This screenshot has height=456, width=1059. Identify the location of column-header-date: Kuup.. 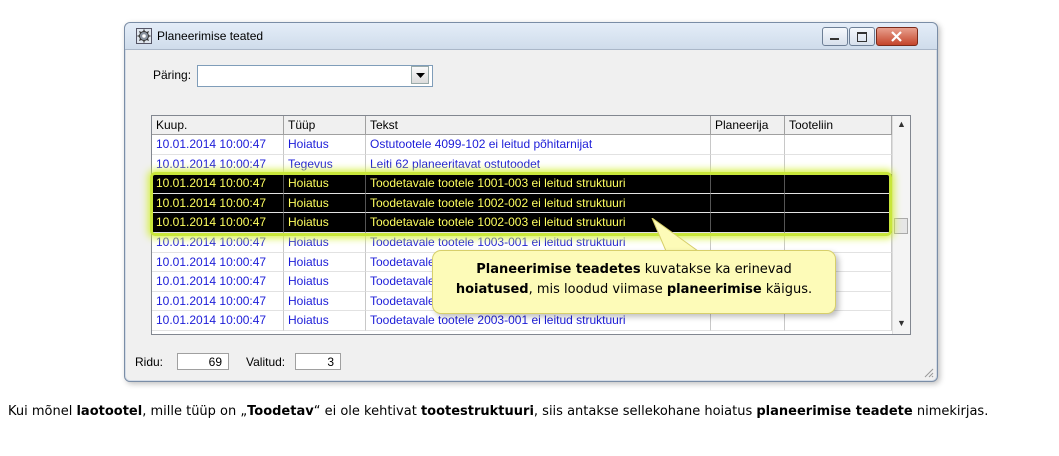
(218, 125).